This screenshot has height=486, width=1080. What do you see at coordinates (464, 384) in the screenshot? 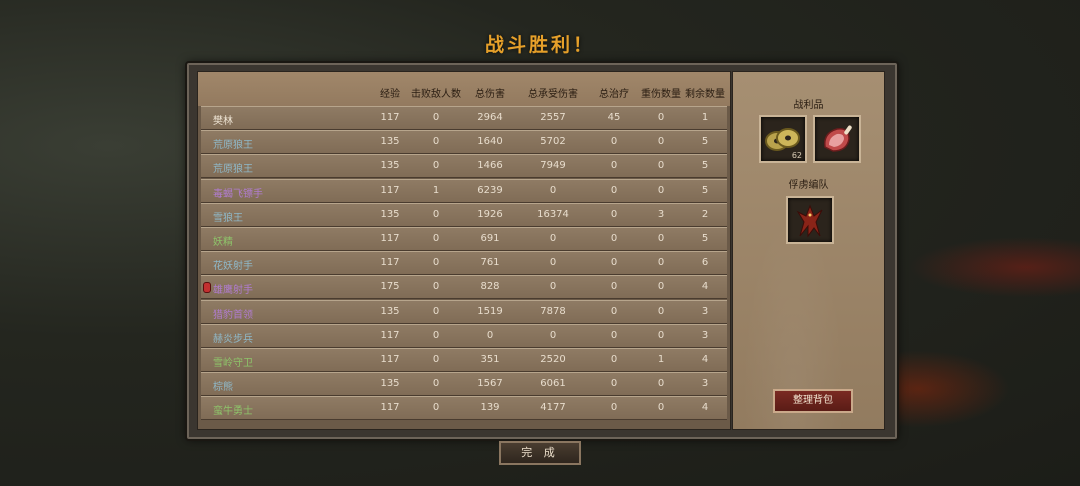
I see `table-row: 棕熊 135 0 1567 6061 0 0 3` at bounding box center [464, 384].